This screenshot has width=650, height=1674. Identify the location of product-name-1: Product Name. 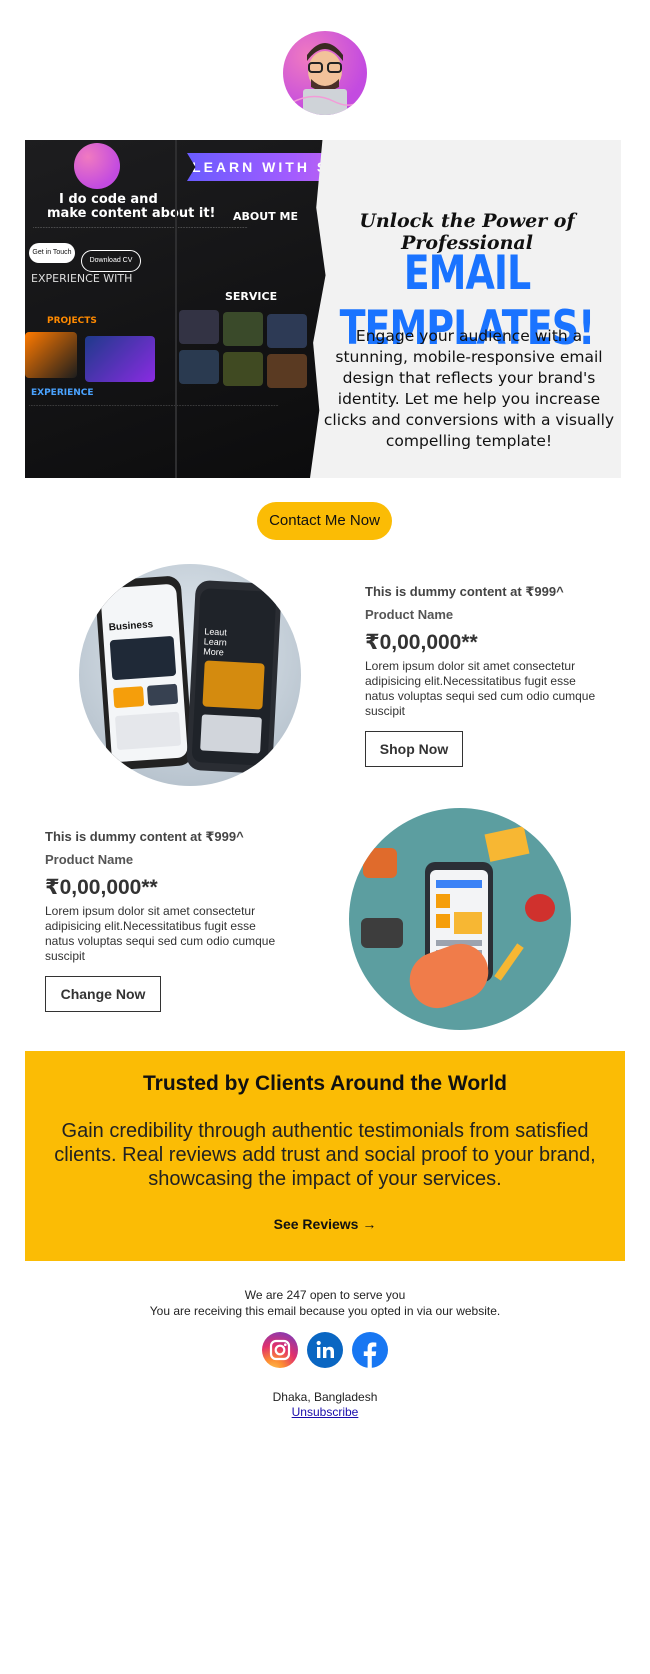
(409, 614).